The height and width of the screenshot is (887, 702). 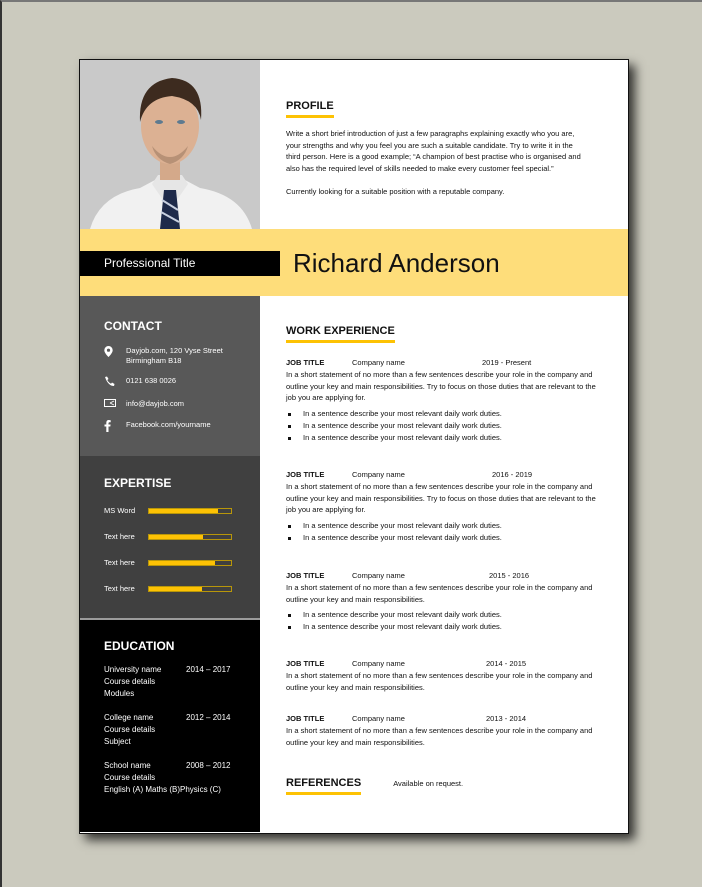 I want to click on work-experience-heading-wrap: WORK EXPERIENCE, so click(x=340, y=332).